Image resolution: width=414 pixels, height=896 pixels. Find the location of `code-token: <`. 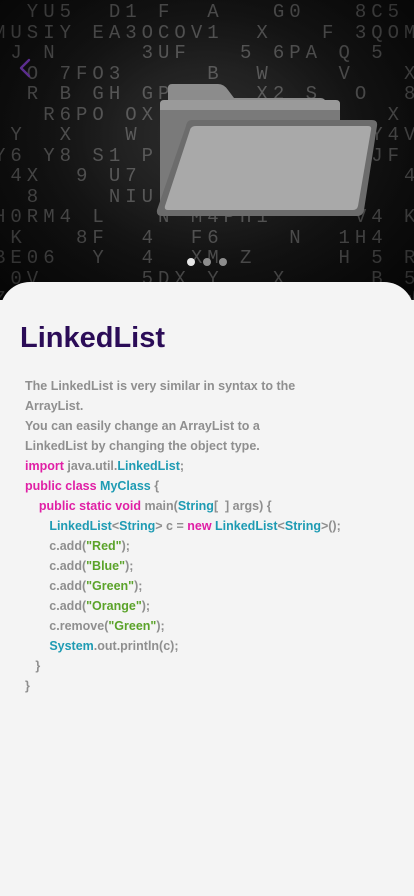

code-token: < is located at coordinates (281, 526).